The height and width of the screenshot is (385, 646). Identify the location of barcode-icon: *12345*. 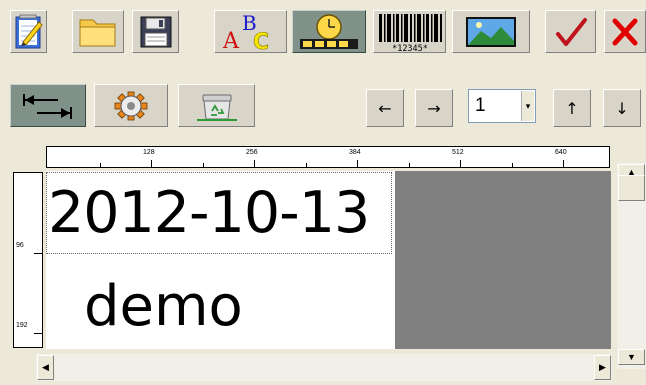
(410, 33).